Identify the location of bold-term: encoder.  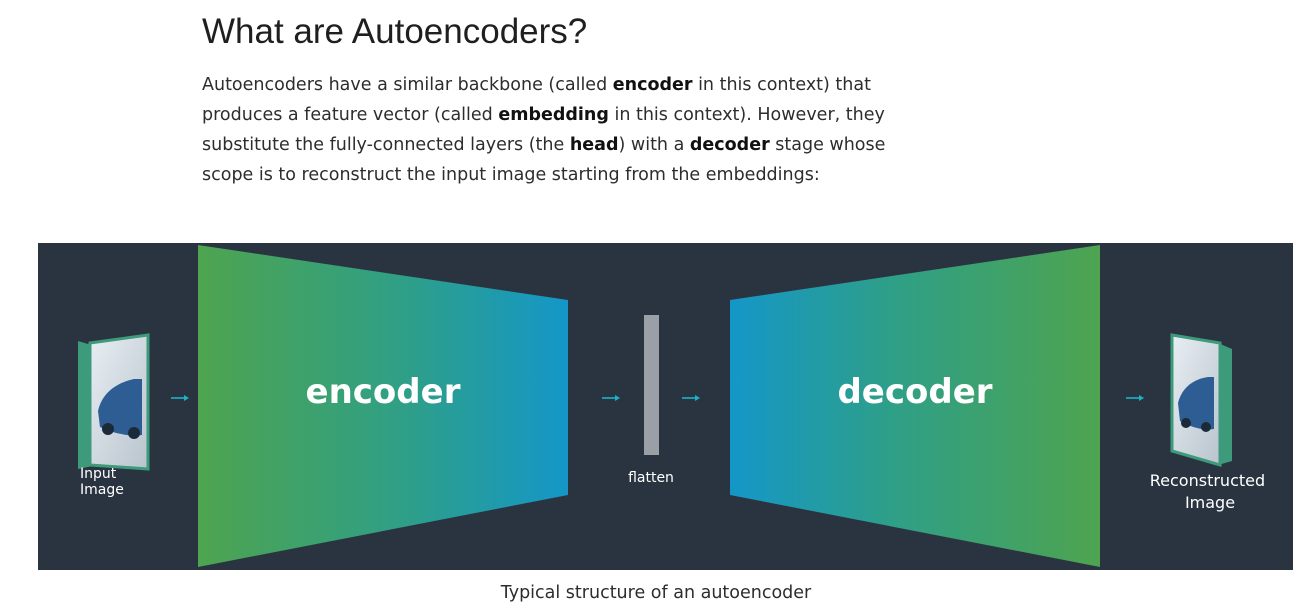
(652, 85).